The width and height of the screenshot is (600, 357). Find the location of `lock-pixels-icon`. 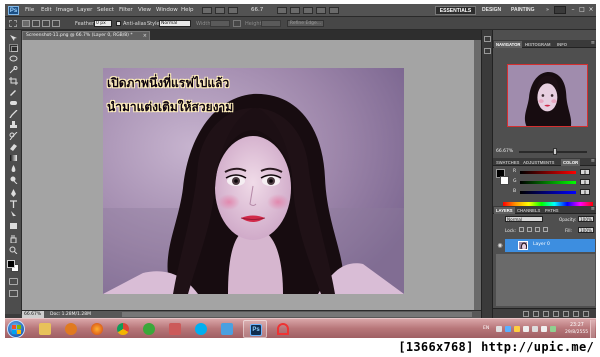

lock-pixels-icon is located at coordinates (529, 229).